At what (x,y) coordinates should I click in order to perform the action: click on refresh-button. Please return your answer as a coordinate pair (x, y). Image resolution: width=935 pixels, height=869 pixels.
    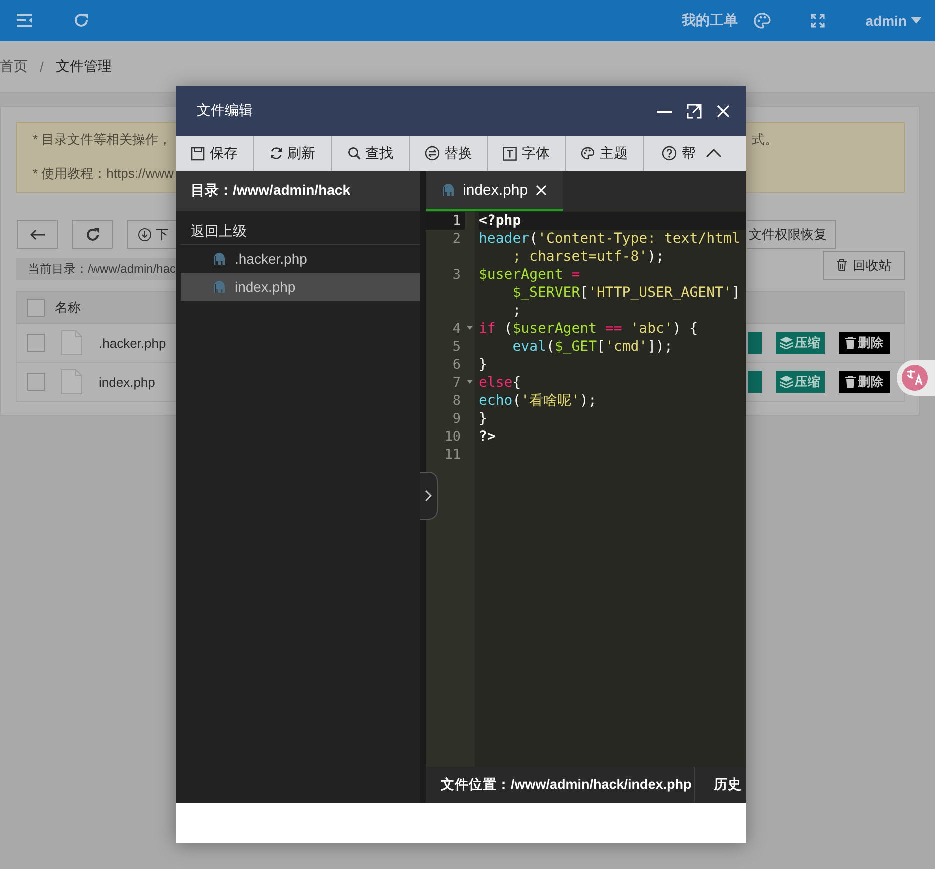
    Looking at the image, I should click on (92, 234).